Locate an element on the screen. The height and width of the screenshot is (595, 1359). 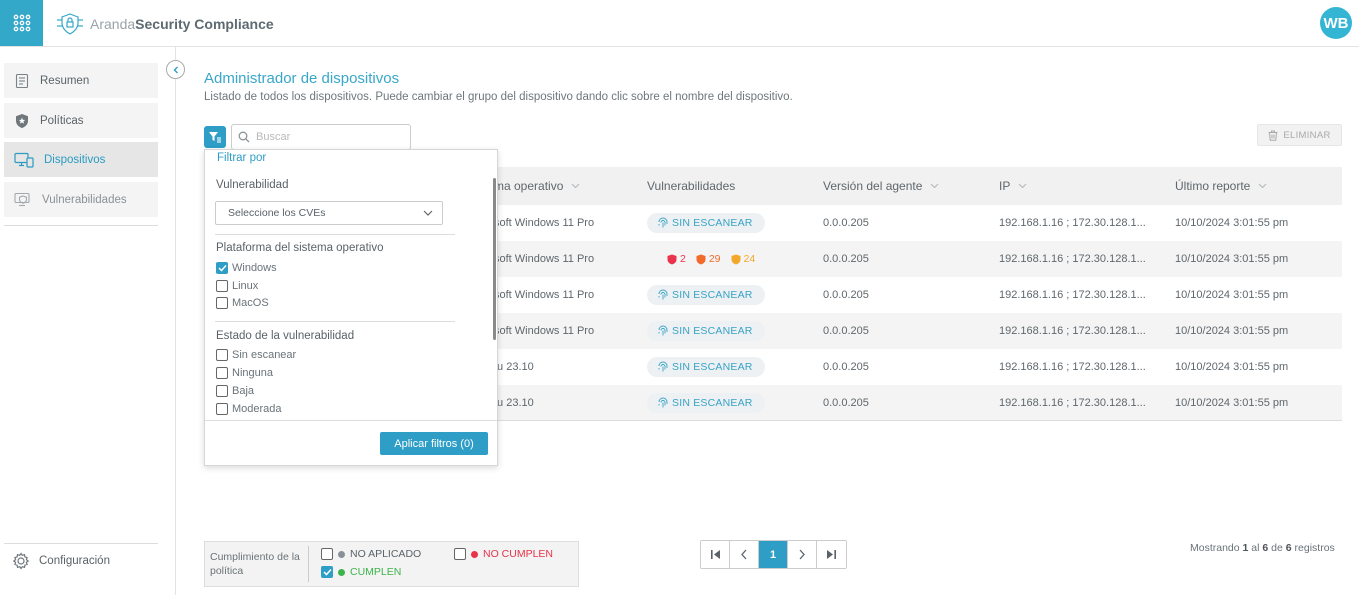
current-page-button: 1 is located at coordinates (773, 554).